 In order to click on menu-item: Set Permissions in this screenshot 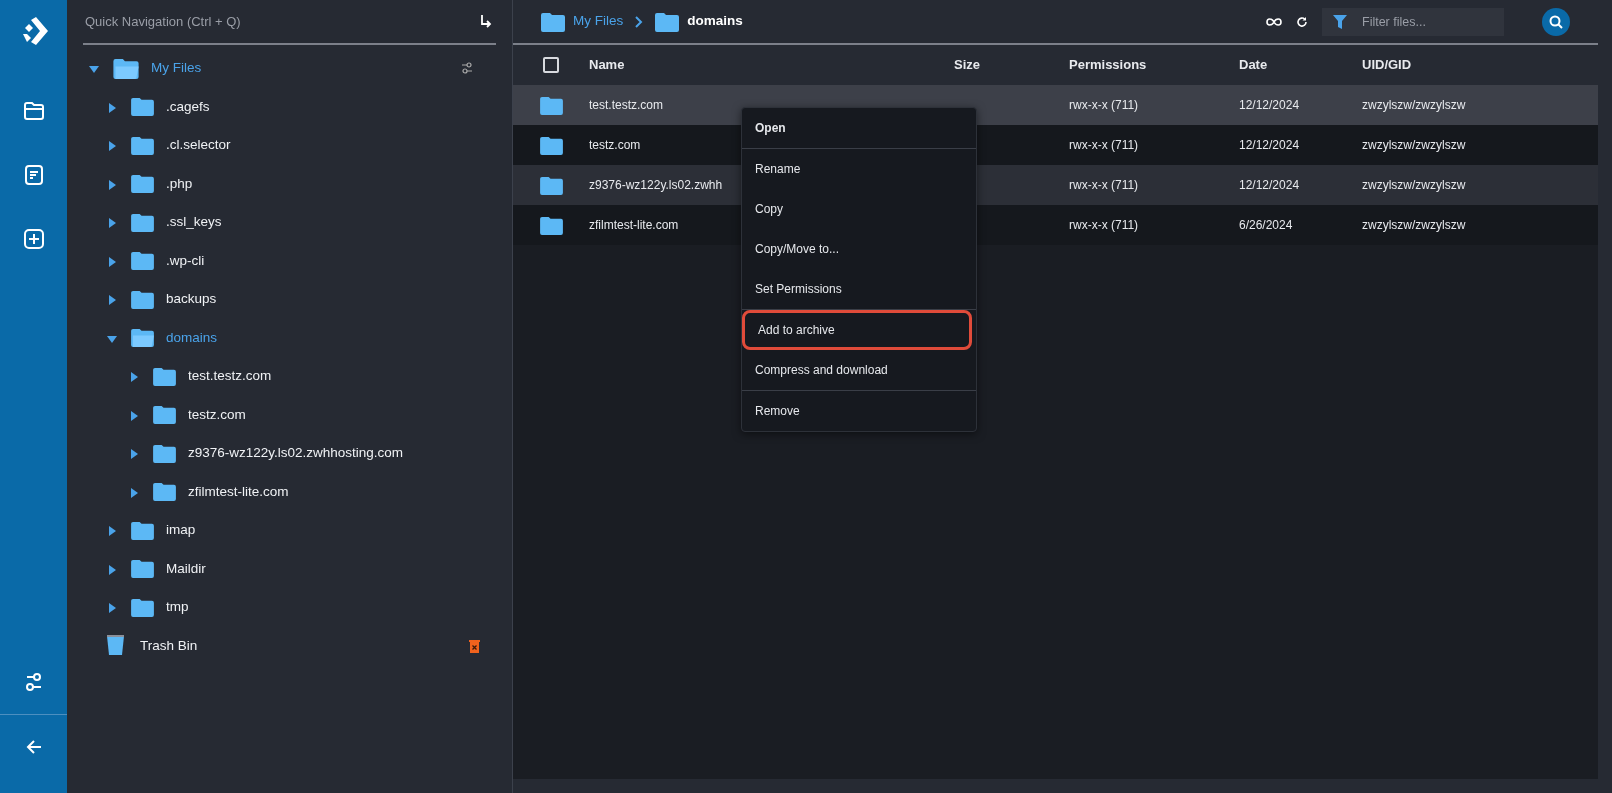, I will do `click(859, 289)`.